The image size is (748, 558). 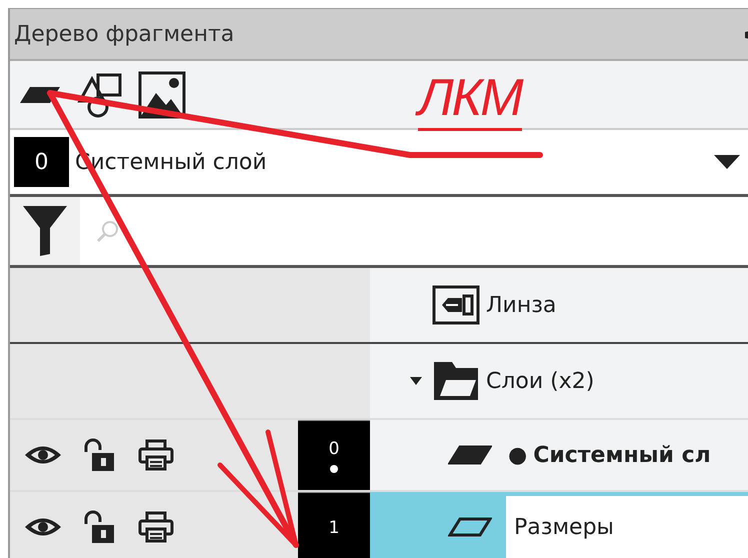 What do you see at coordinates (727, 162) in the screenshot?
I see `dropdown-arrow-icon` at bounding box center [727, 162].